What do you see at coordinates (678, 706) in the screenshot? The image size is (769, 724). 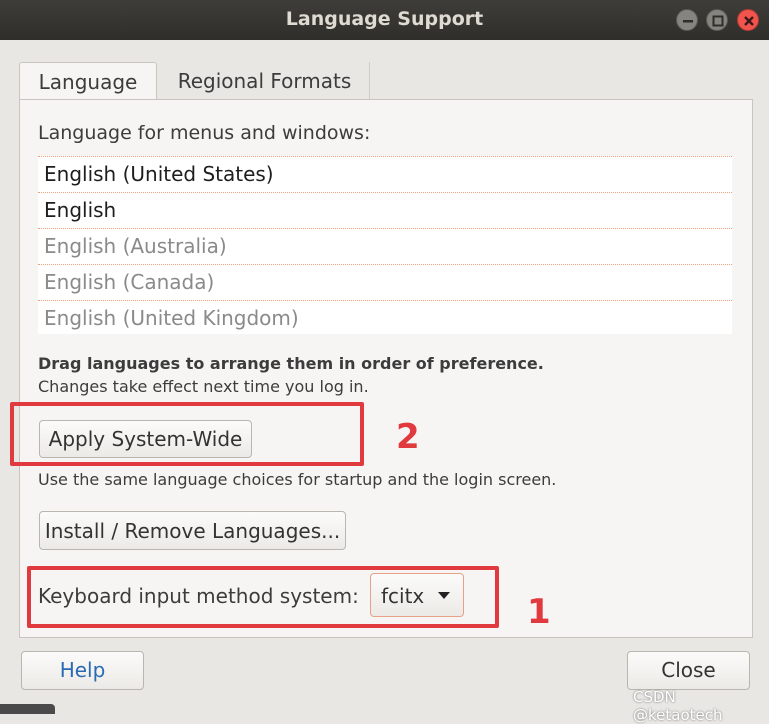 I see `watermark: CSDN @ketaotech` at bounding box center [678, 706].